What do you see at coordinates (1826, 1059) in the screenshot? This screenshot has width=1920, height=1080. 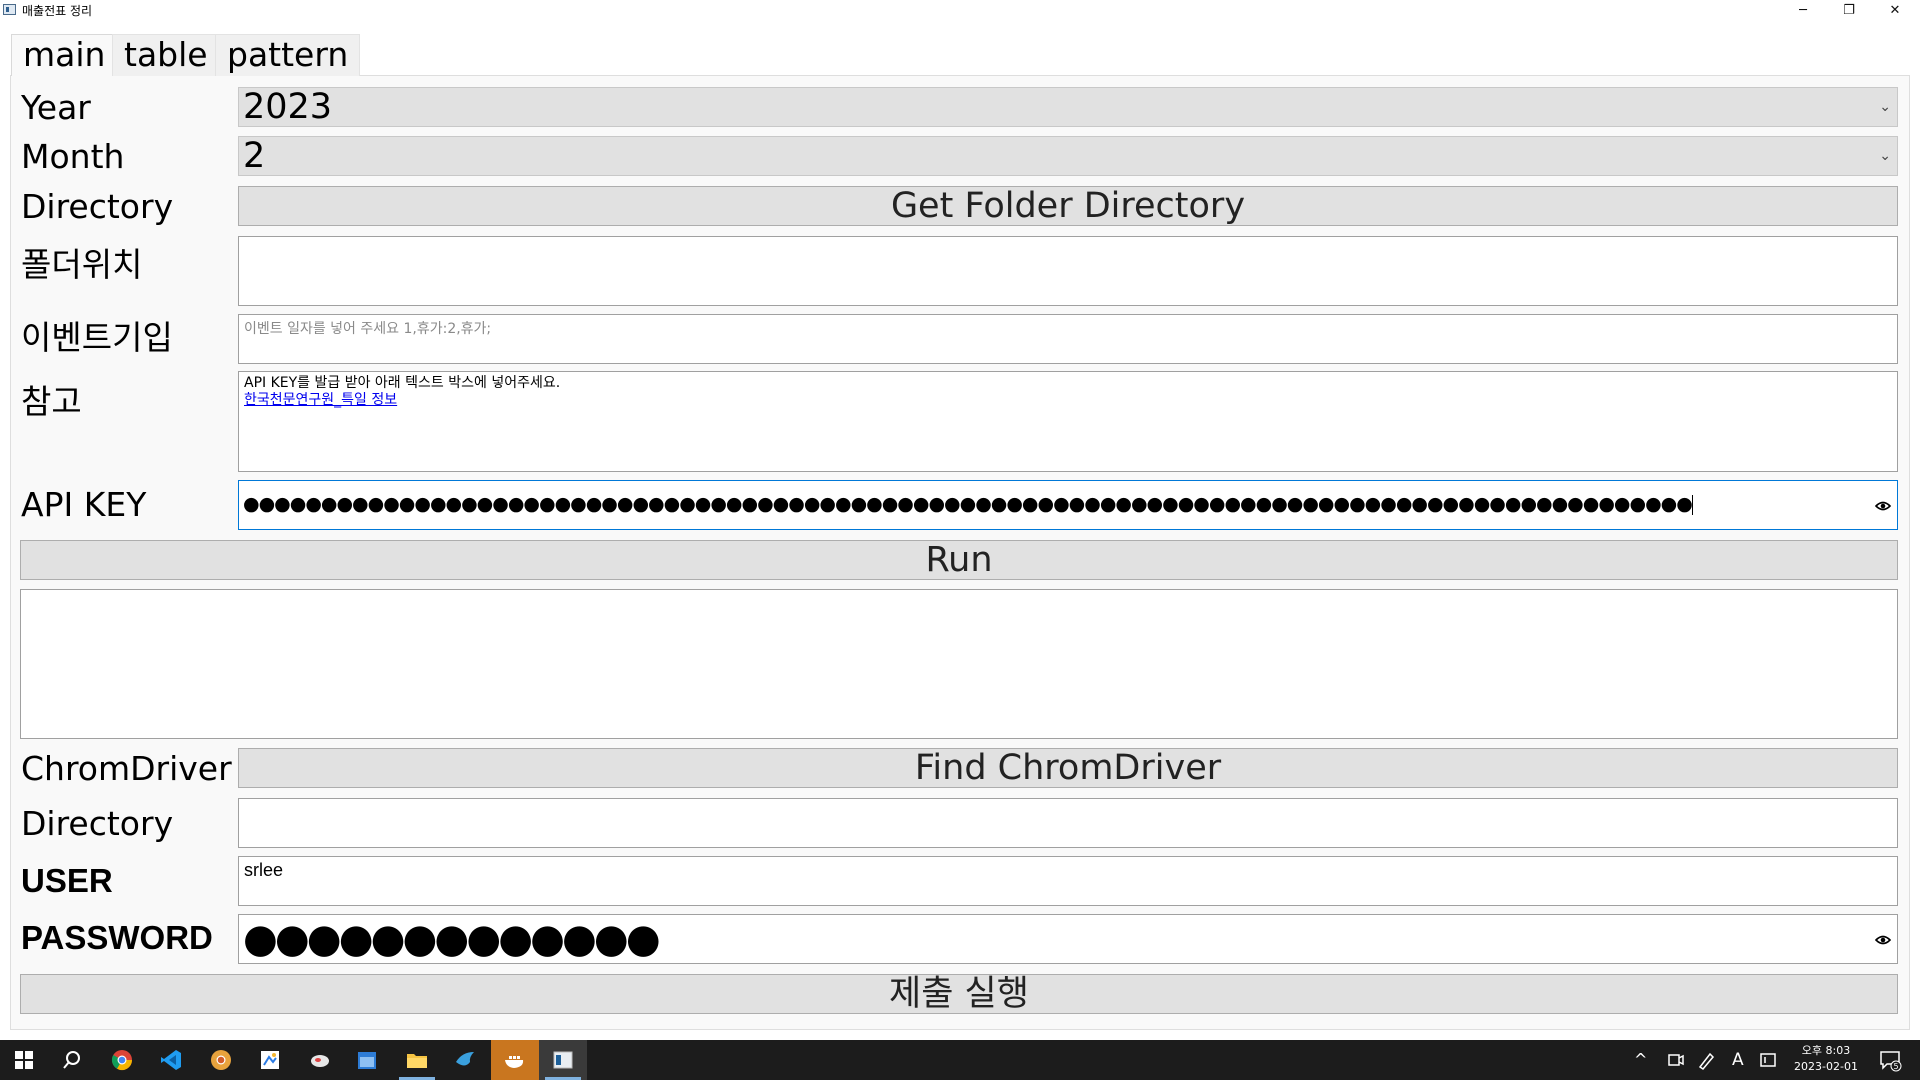 I see `taskbar-clock: 오후 8:03 2023-02-01` at bounding box center [1826, 1059].